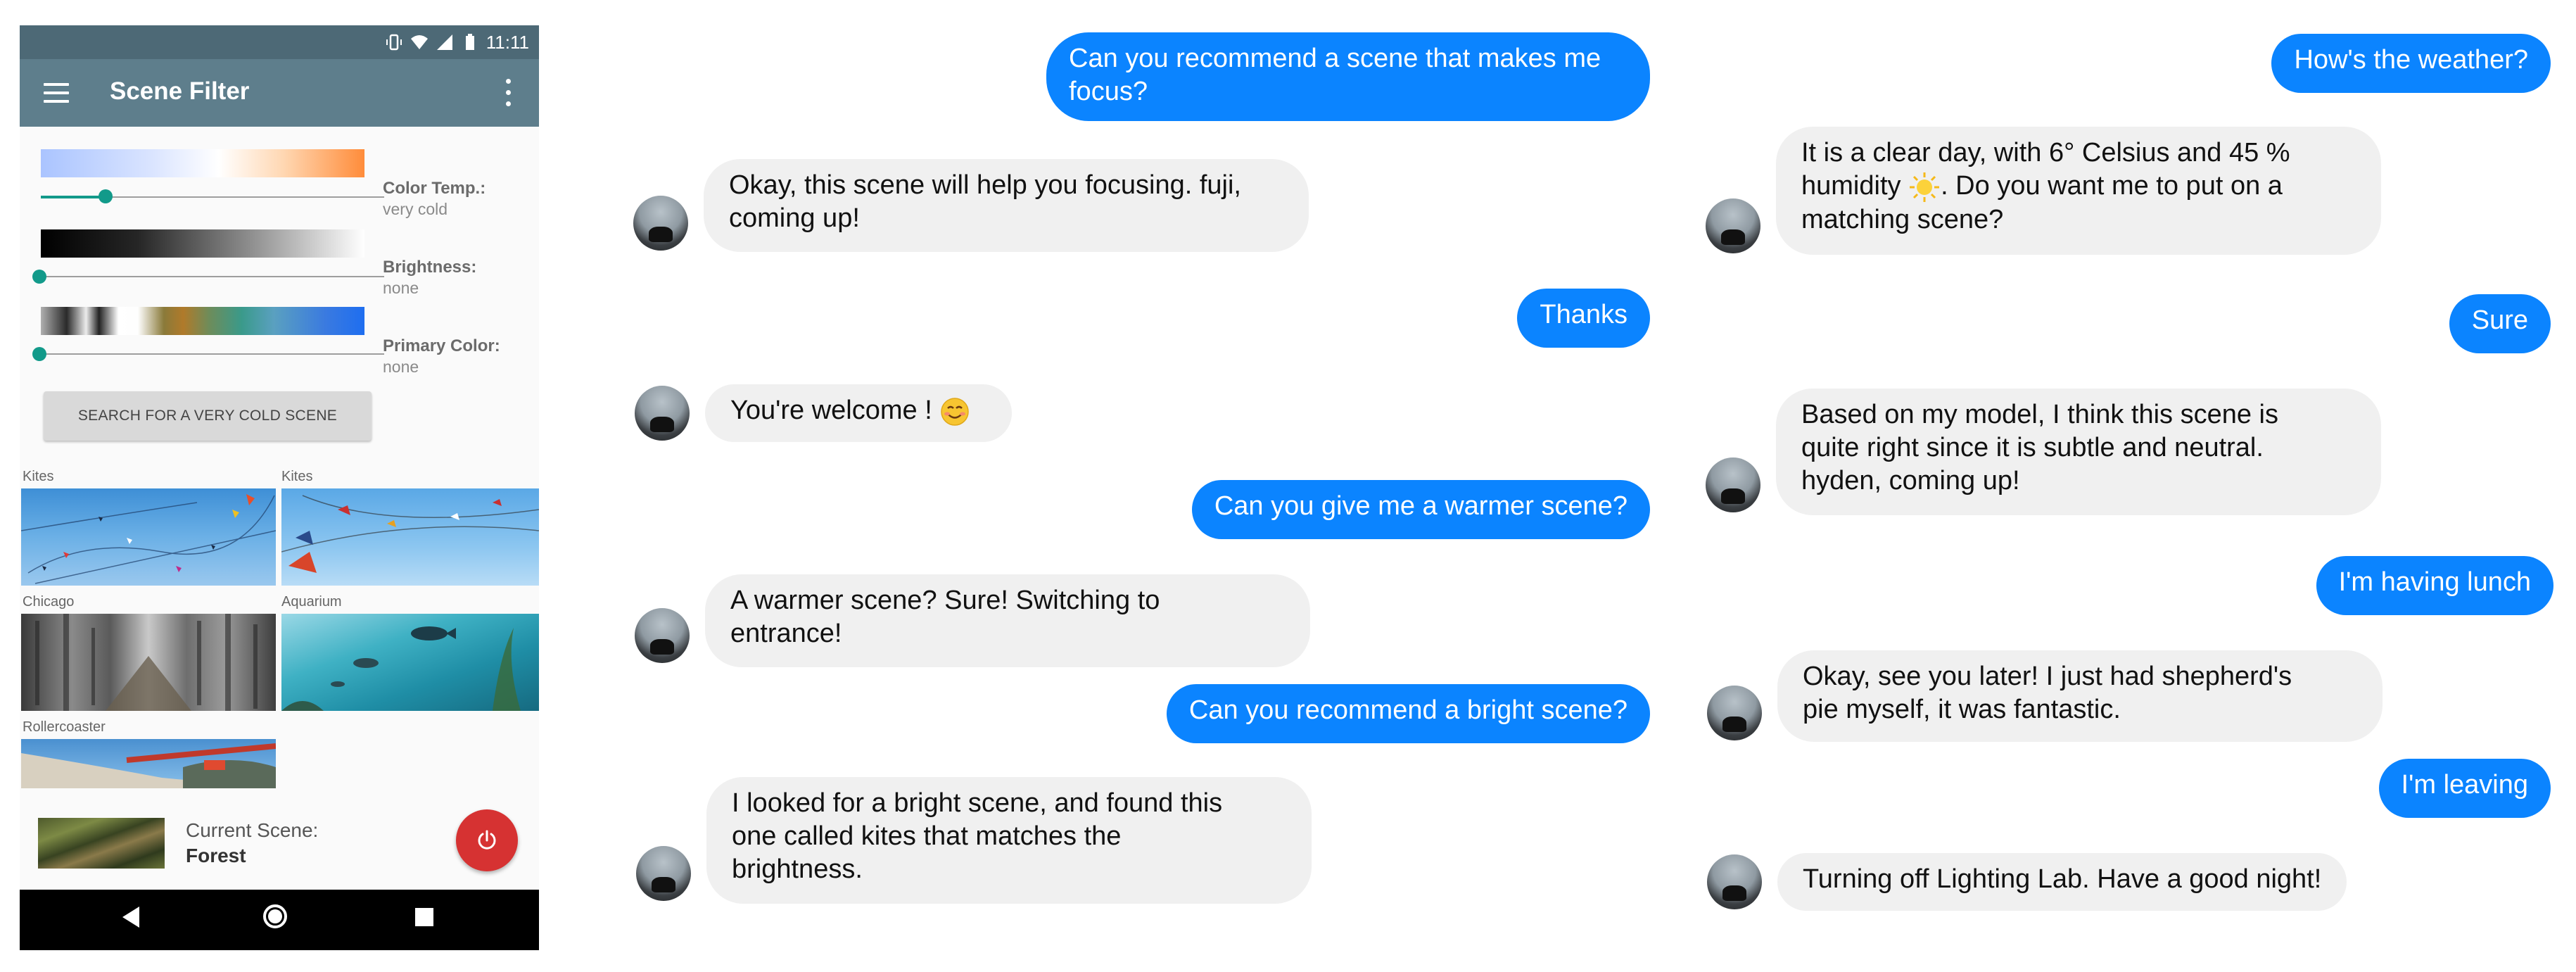 The height and width of the screenshot is (972, 2576). I want to click on aquarium-image, so click(401, 668).